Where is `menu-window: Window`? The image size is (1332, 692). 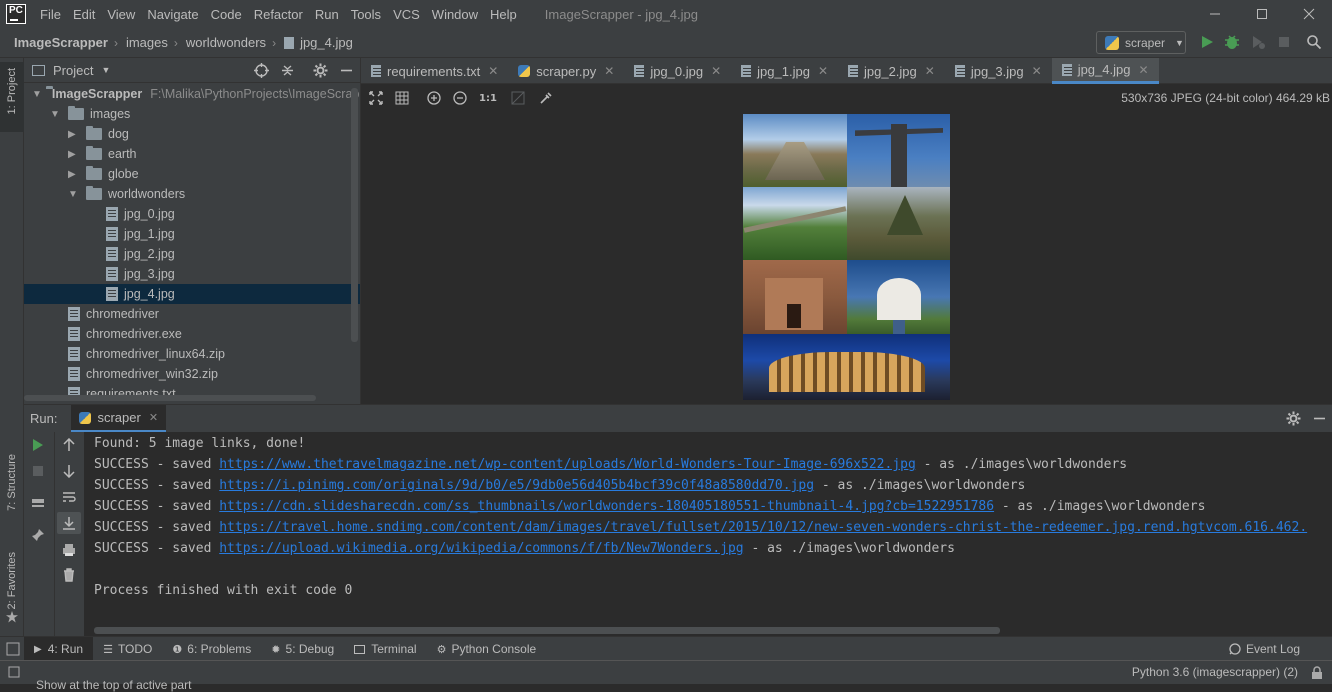 menu-window: Window is located at coordinates (455, 14).